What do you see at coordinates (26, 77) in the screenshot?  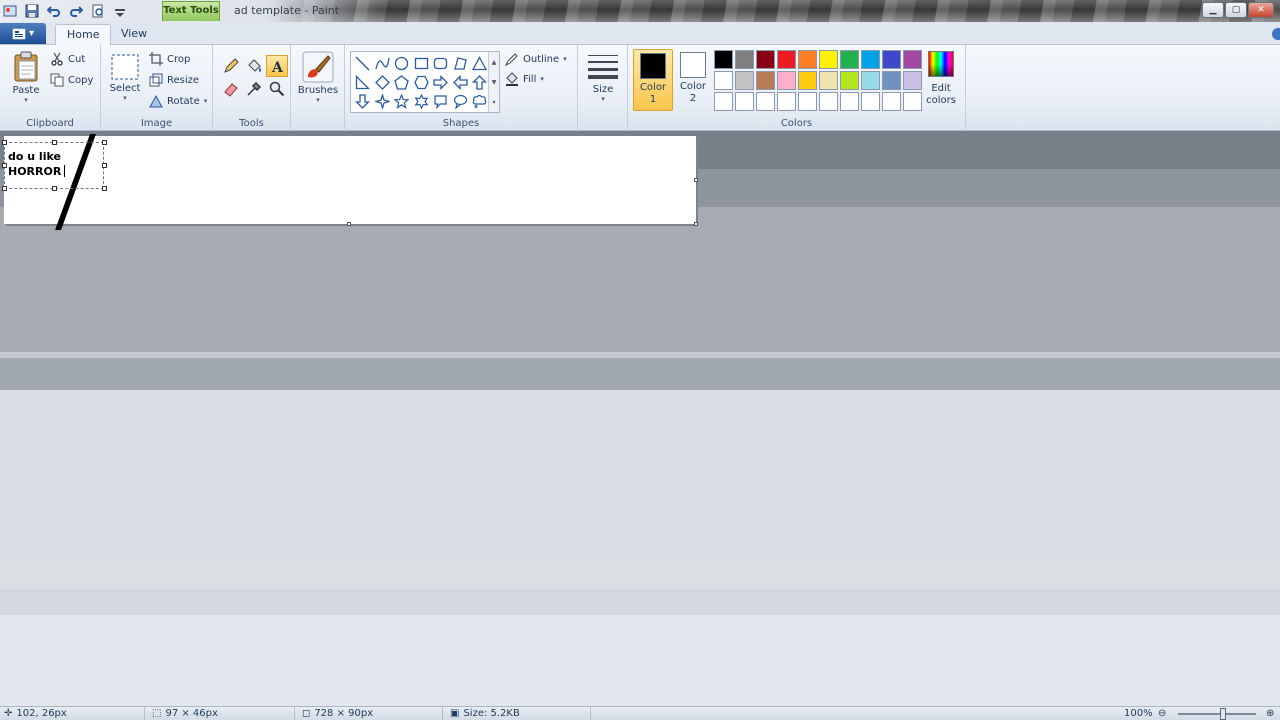 I see `paste-button: Paste ▾` at bounding box center [26, 77].